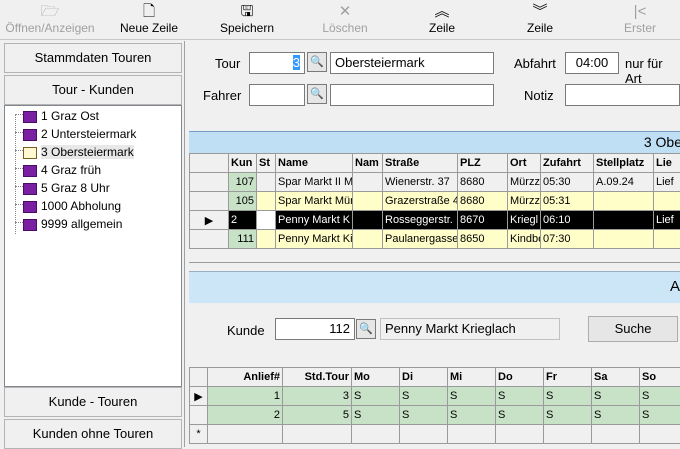  What do you see at coordinates (61, 116) in the screenshot?
I see `tree-item-1-graz-ost: 1 Graz Ost` at bounding box center [61, 116].